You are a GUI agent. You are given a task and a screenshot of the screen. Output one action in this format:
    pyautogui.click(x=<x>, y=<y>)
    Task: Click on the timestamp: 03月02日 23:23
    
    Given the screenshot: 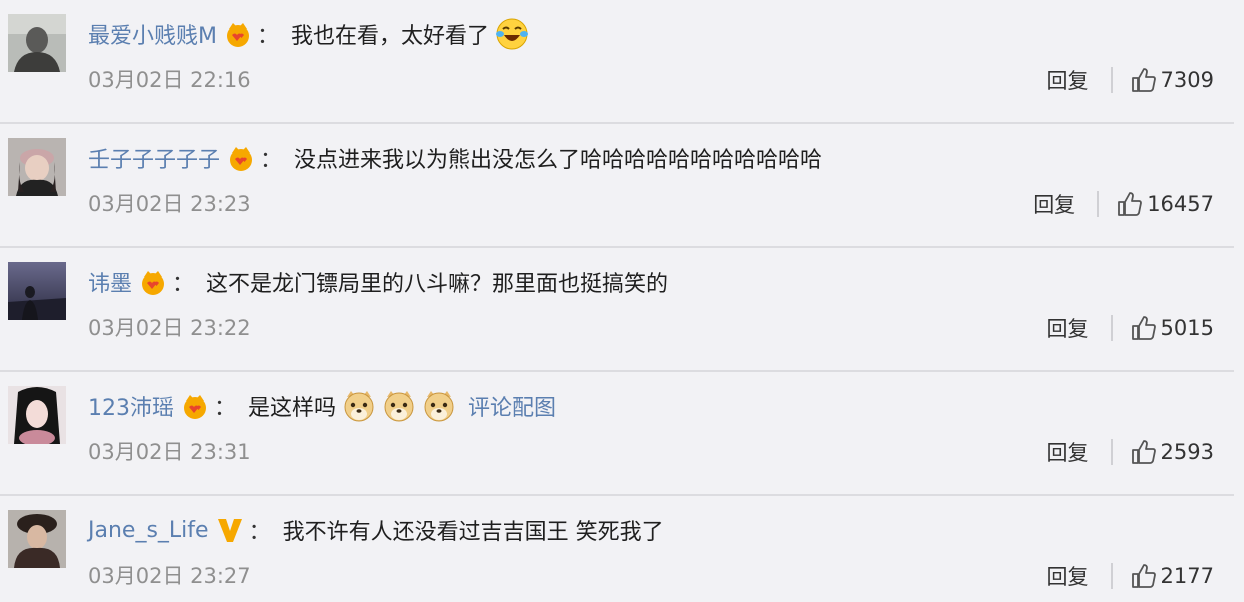 What is the action you would take?
    pyautogui.click(x=169, y=204)
    